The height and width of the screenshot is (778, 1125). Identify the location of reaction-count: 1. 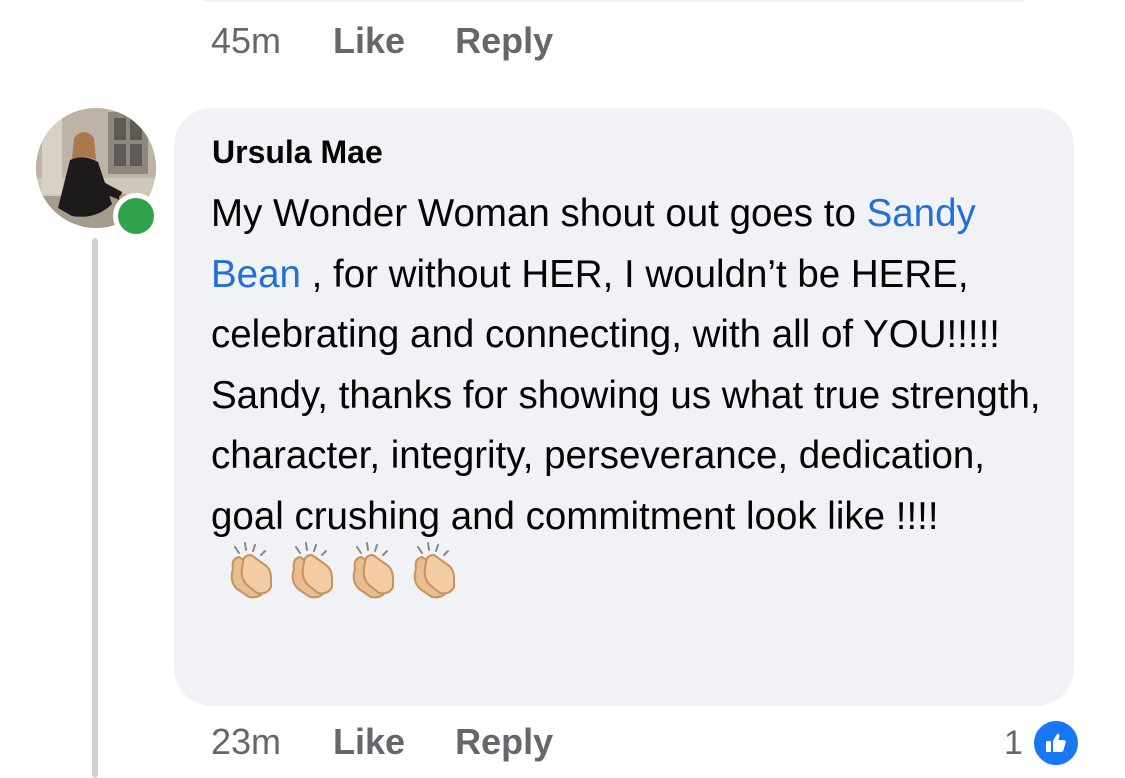
(1013, 742).